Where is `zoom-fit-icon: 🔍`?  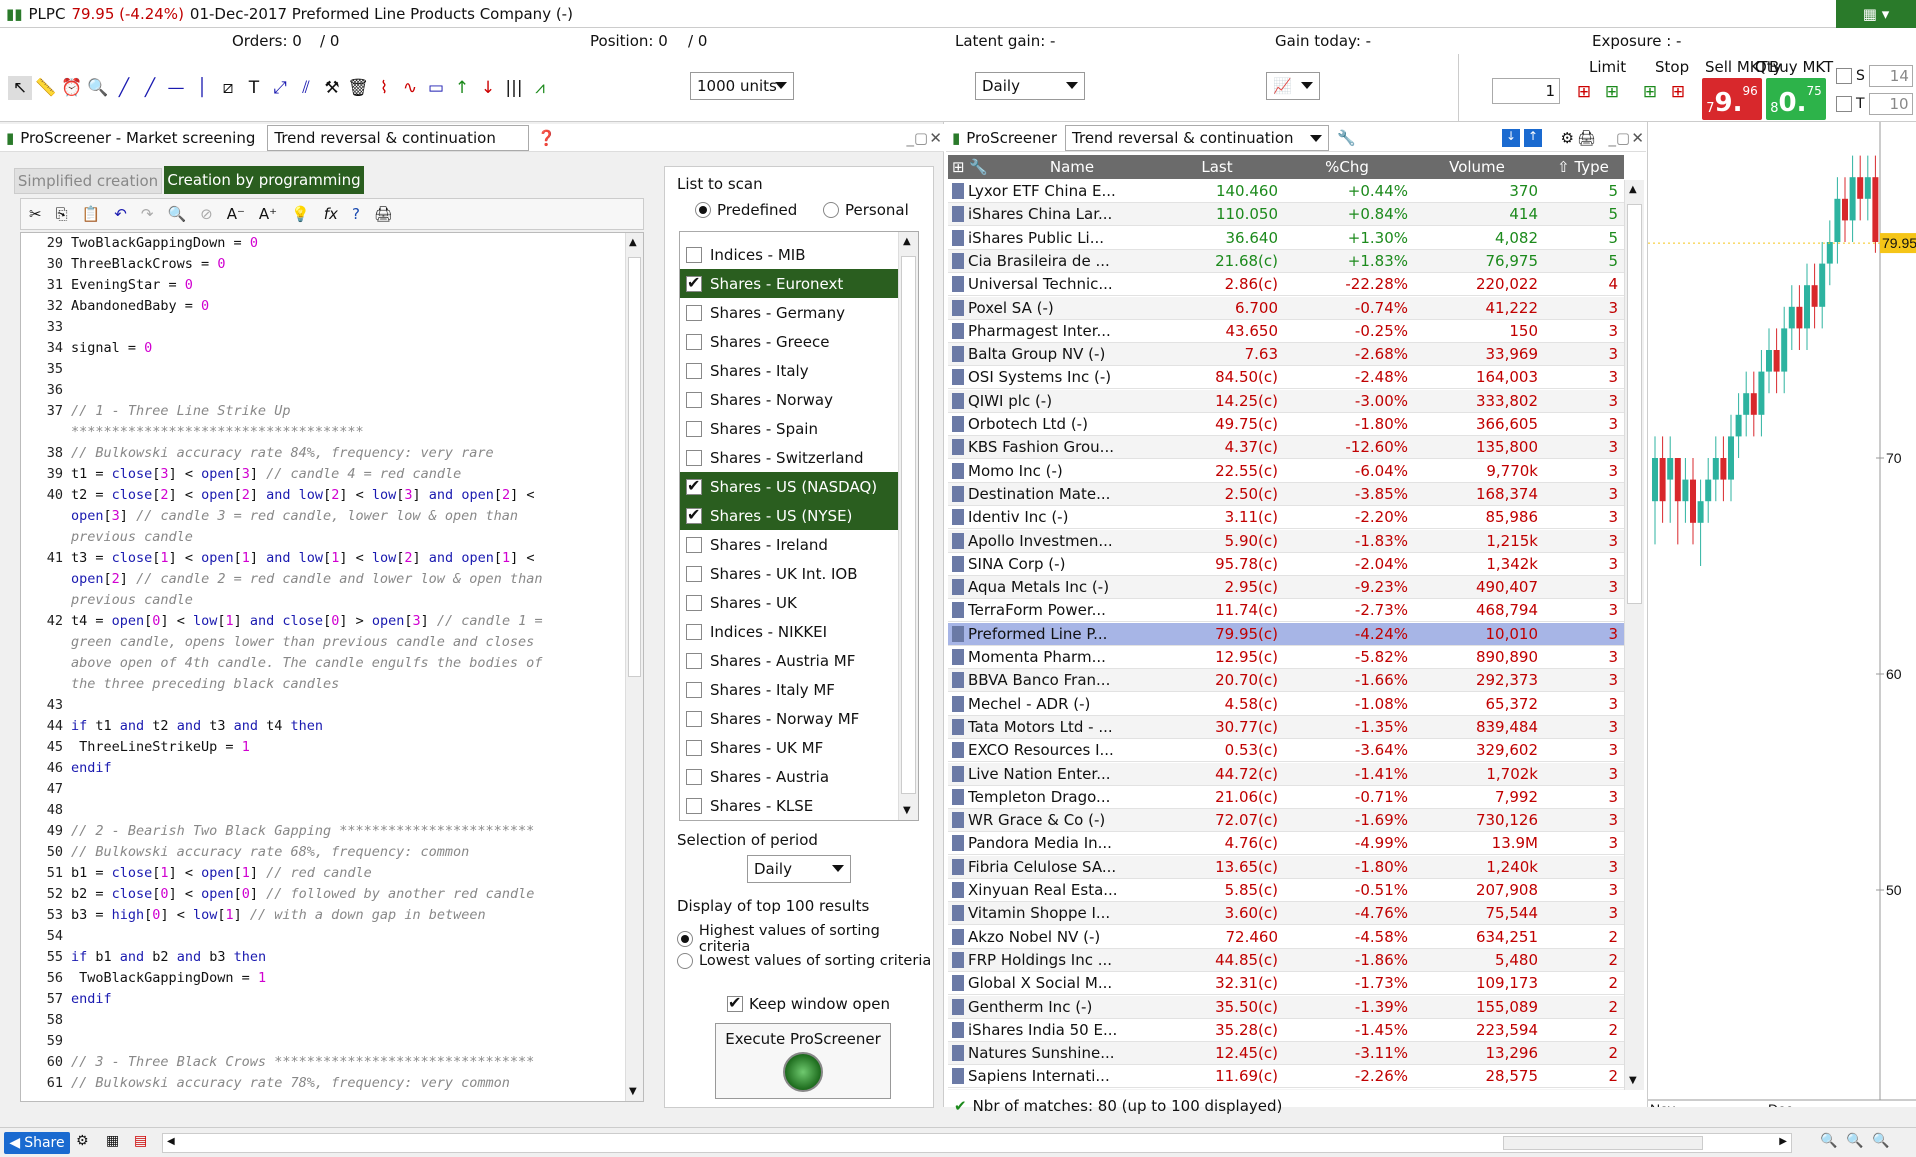 zoom-fit-icon: 🔍 is located at coordinates (1880, 1141).